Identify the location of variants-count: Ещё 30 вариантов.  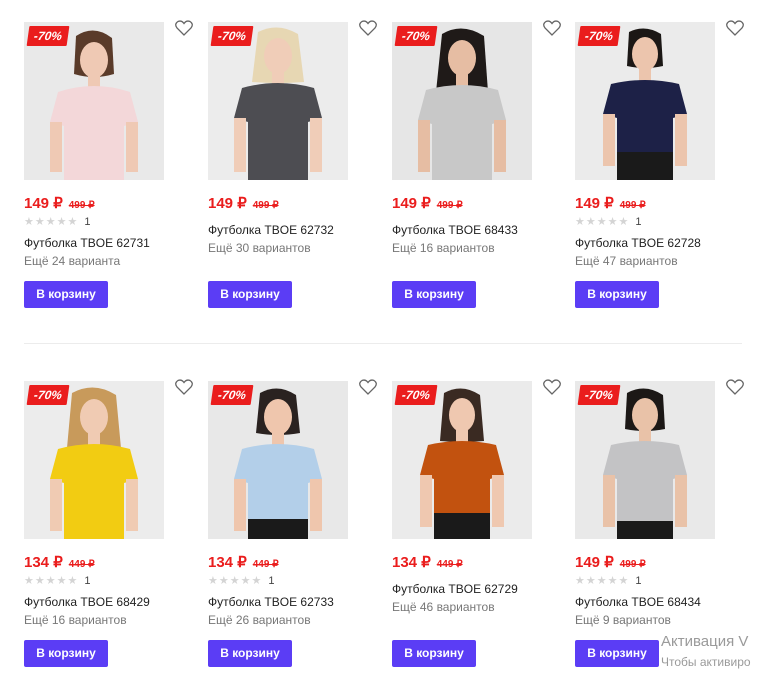
(259, 248).